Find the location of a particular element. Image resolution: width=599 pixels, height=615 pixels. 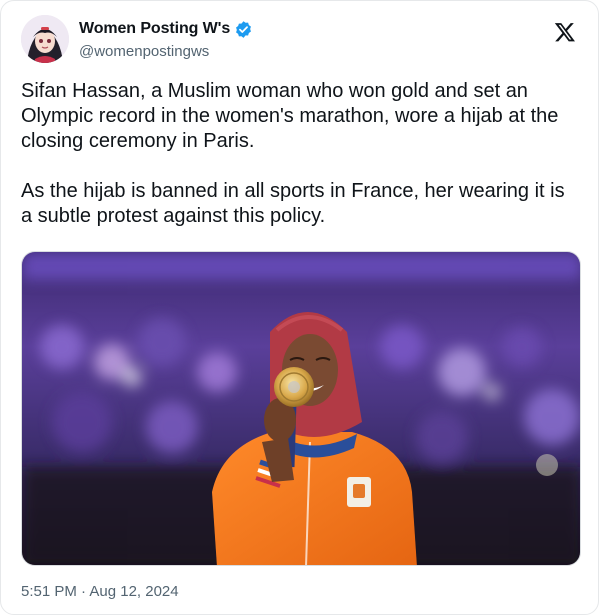

display-name: Women Posting W's is located at coordinates (154, 29).